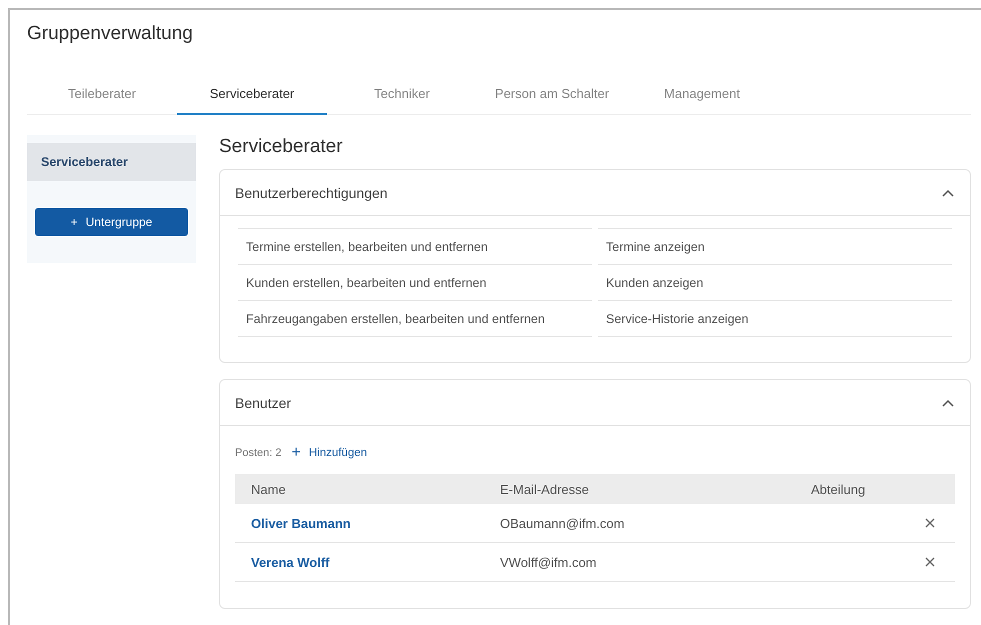 This screenshot has width=981, height=625. I want to click on user-name-link: Oliver Baumann, so click(359, 523).